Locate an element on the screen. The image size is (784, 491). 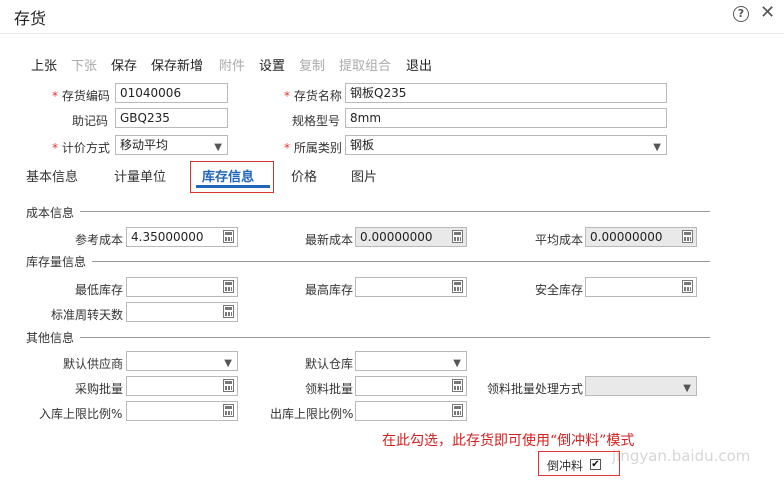
max-stock-input is located at coordinates (411, 287).